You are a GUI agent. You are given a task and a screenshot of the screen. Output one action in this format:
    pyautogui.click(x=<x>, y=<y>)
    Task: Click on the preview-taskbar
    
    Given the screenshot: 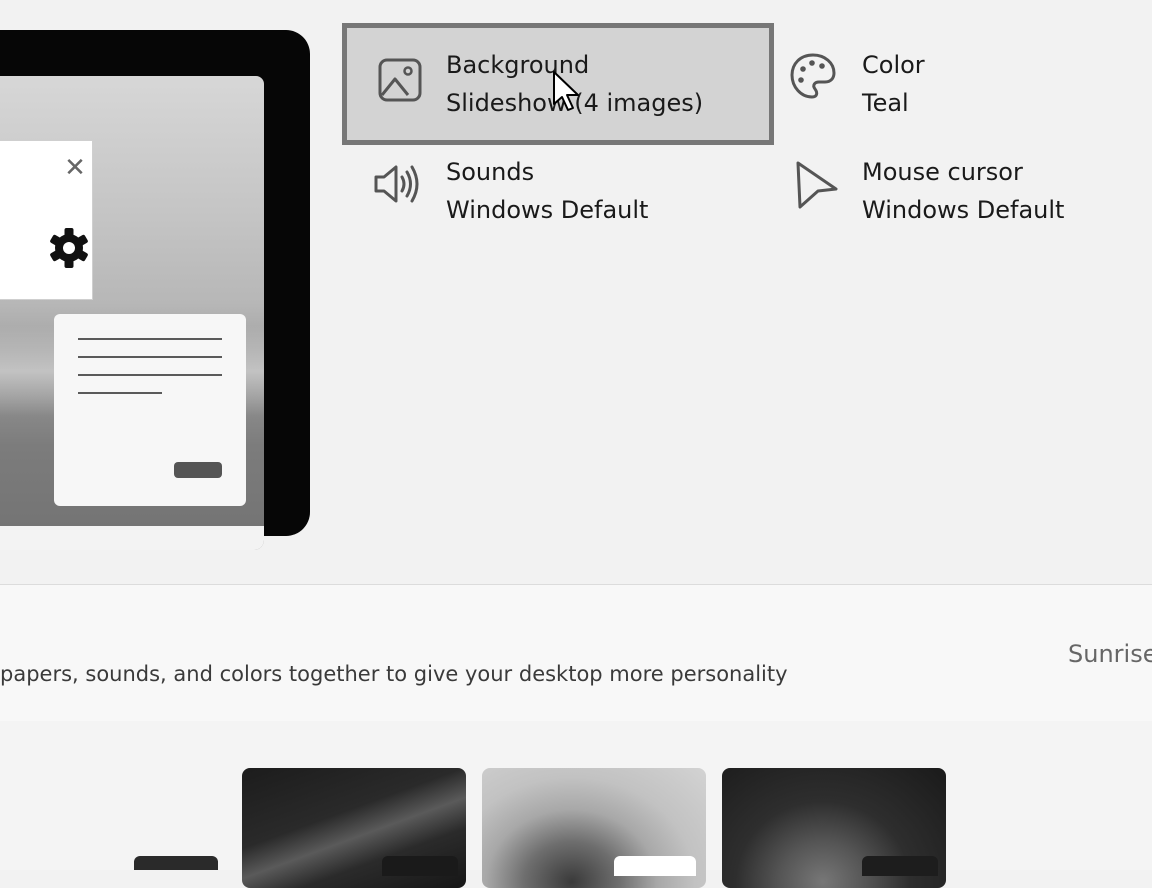 What is the action you would take?
    pyautogui.click(x=132, y=538)
    